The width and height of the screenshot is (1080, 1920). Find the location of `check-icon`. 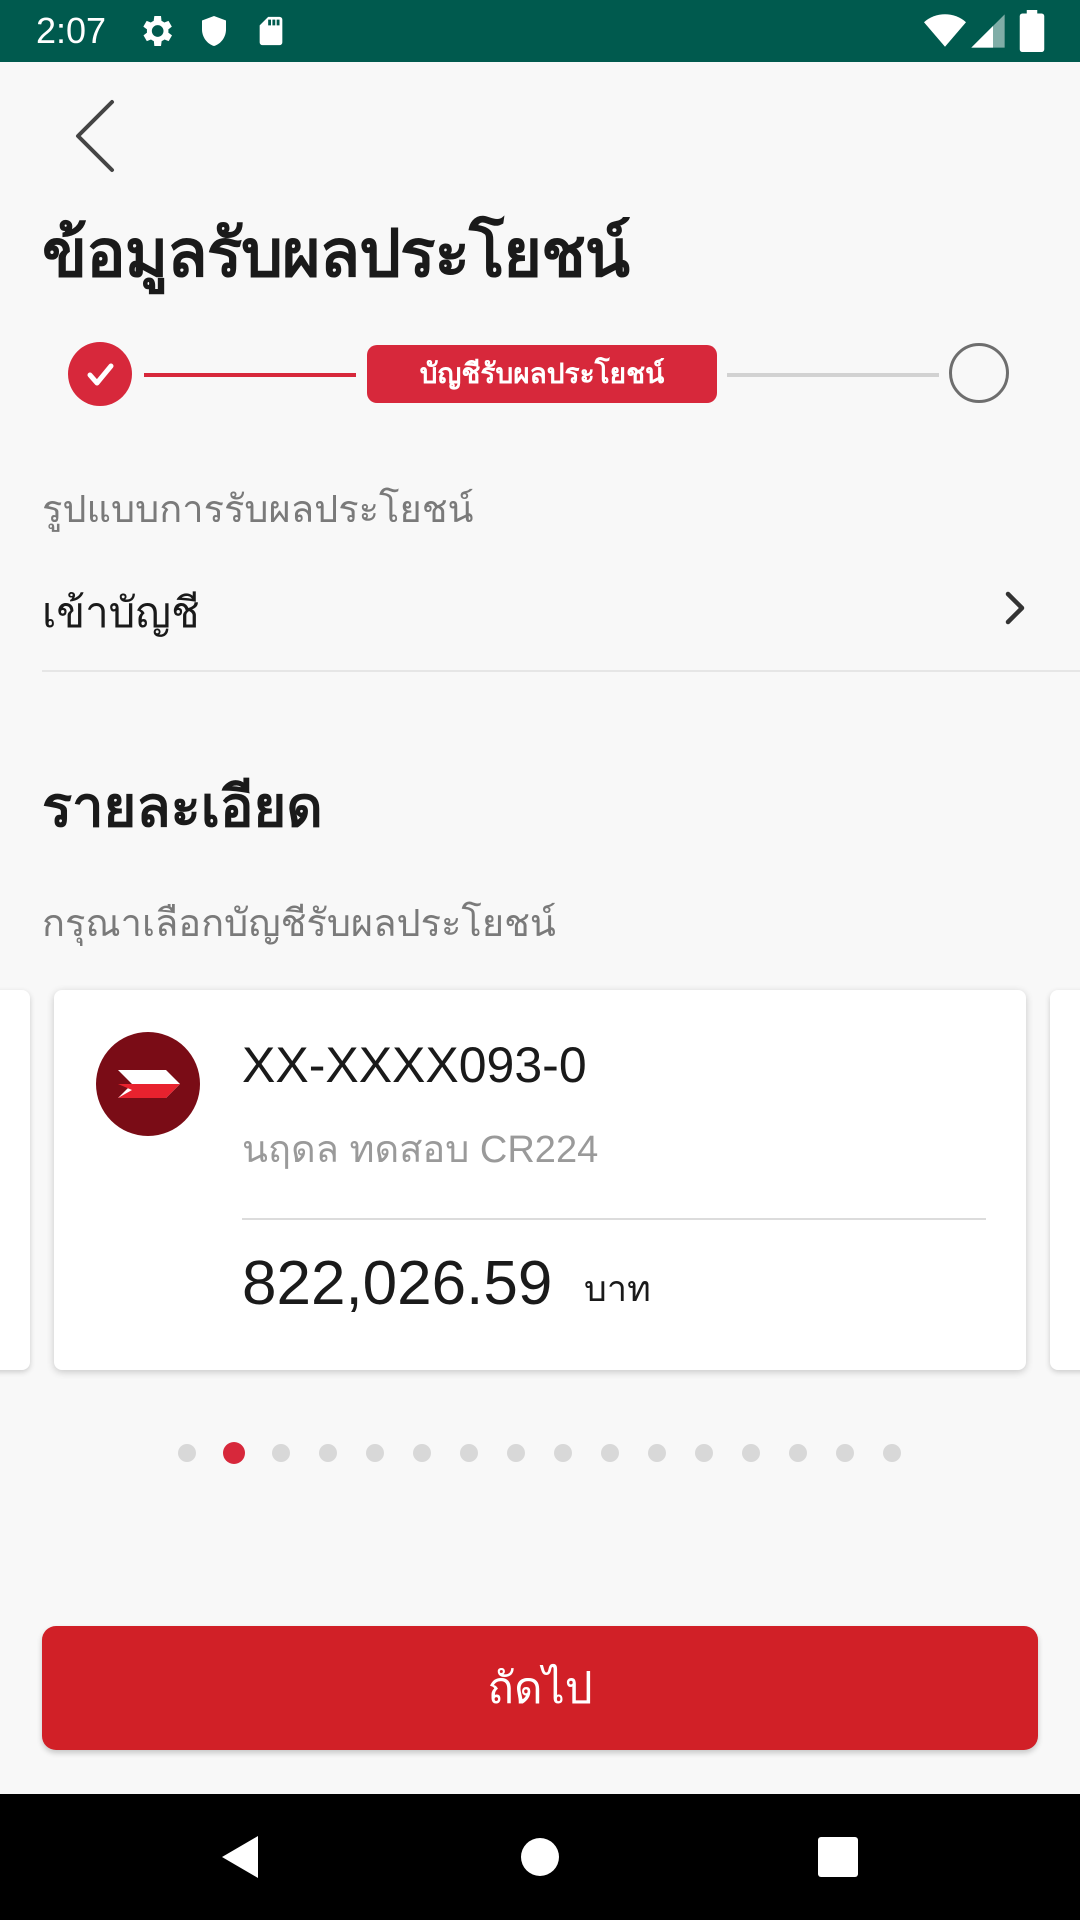

check-icon is located at coordinates (100, 374).